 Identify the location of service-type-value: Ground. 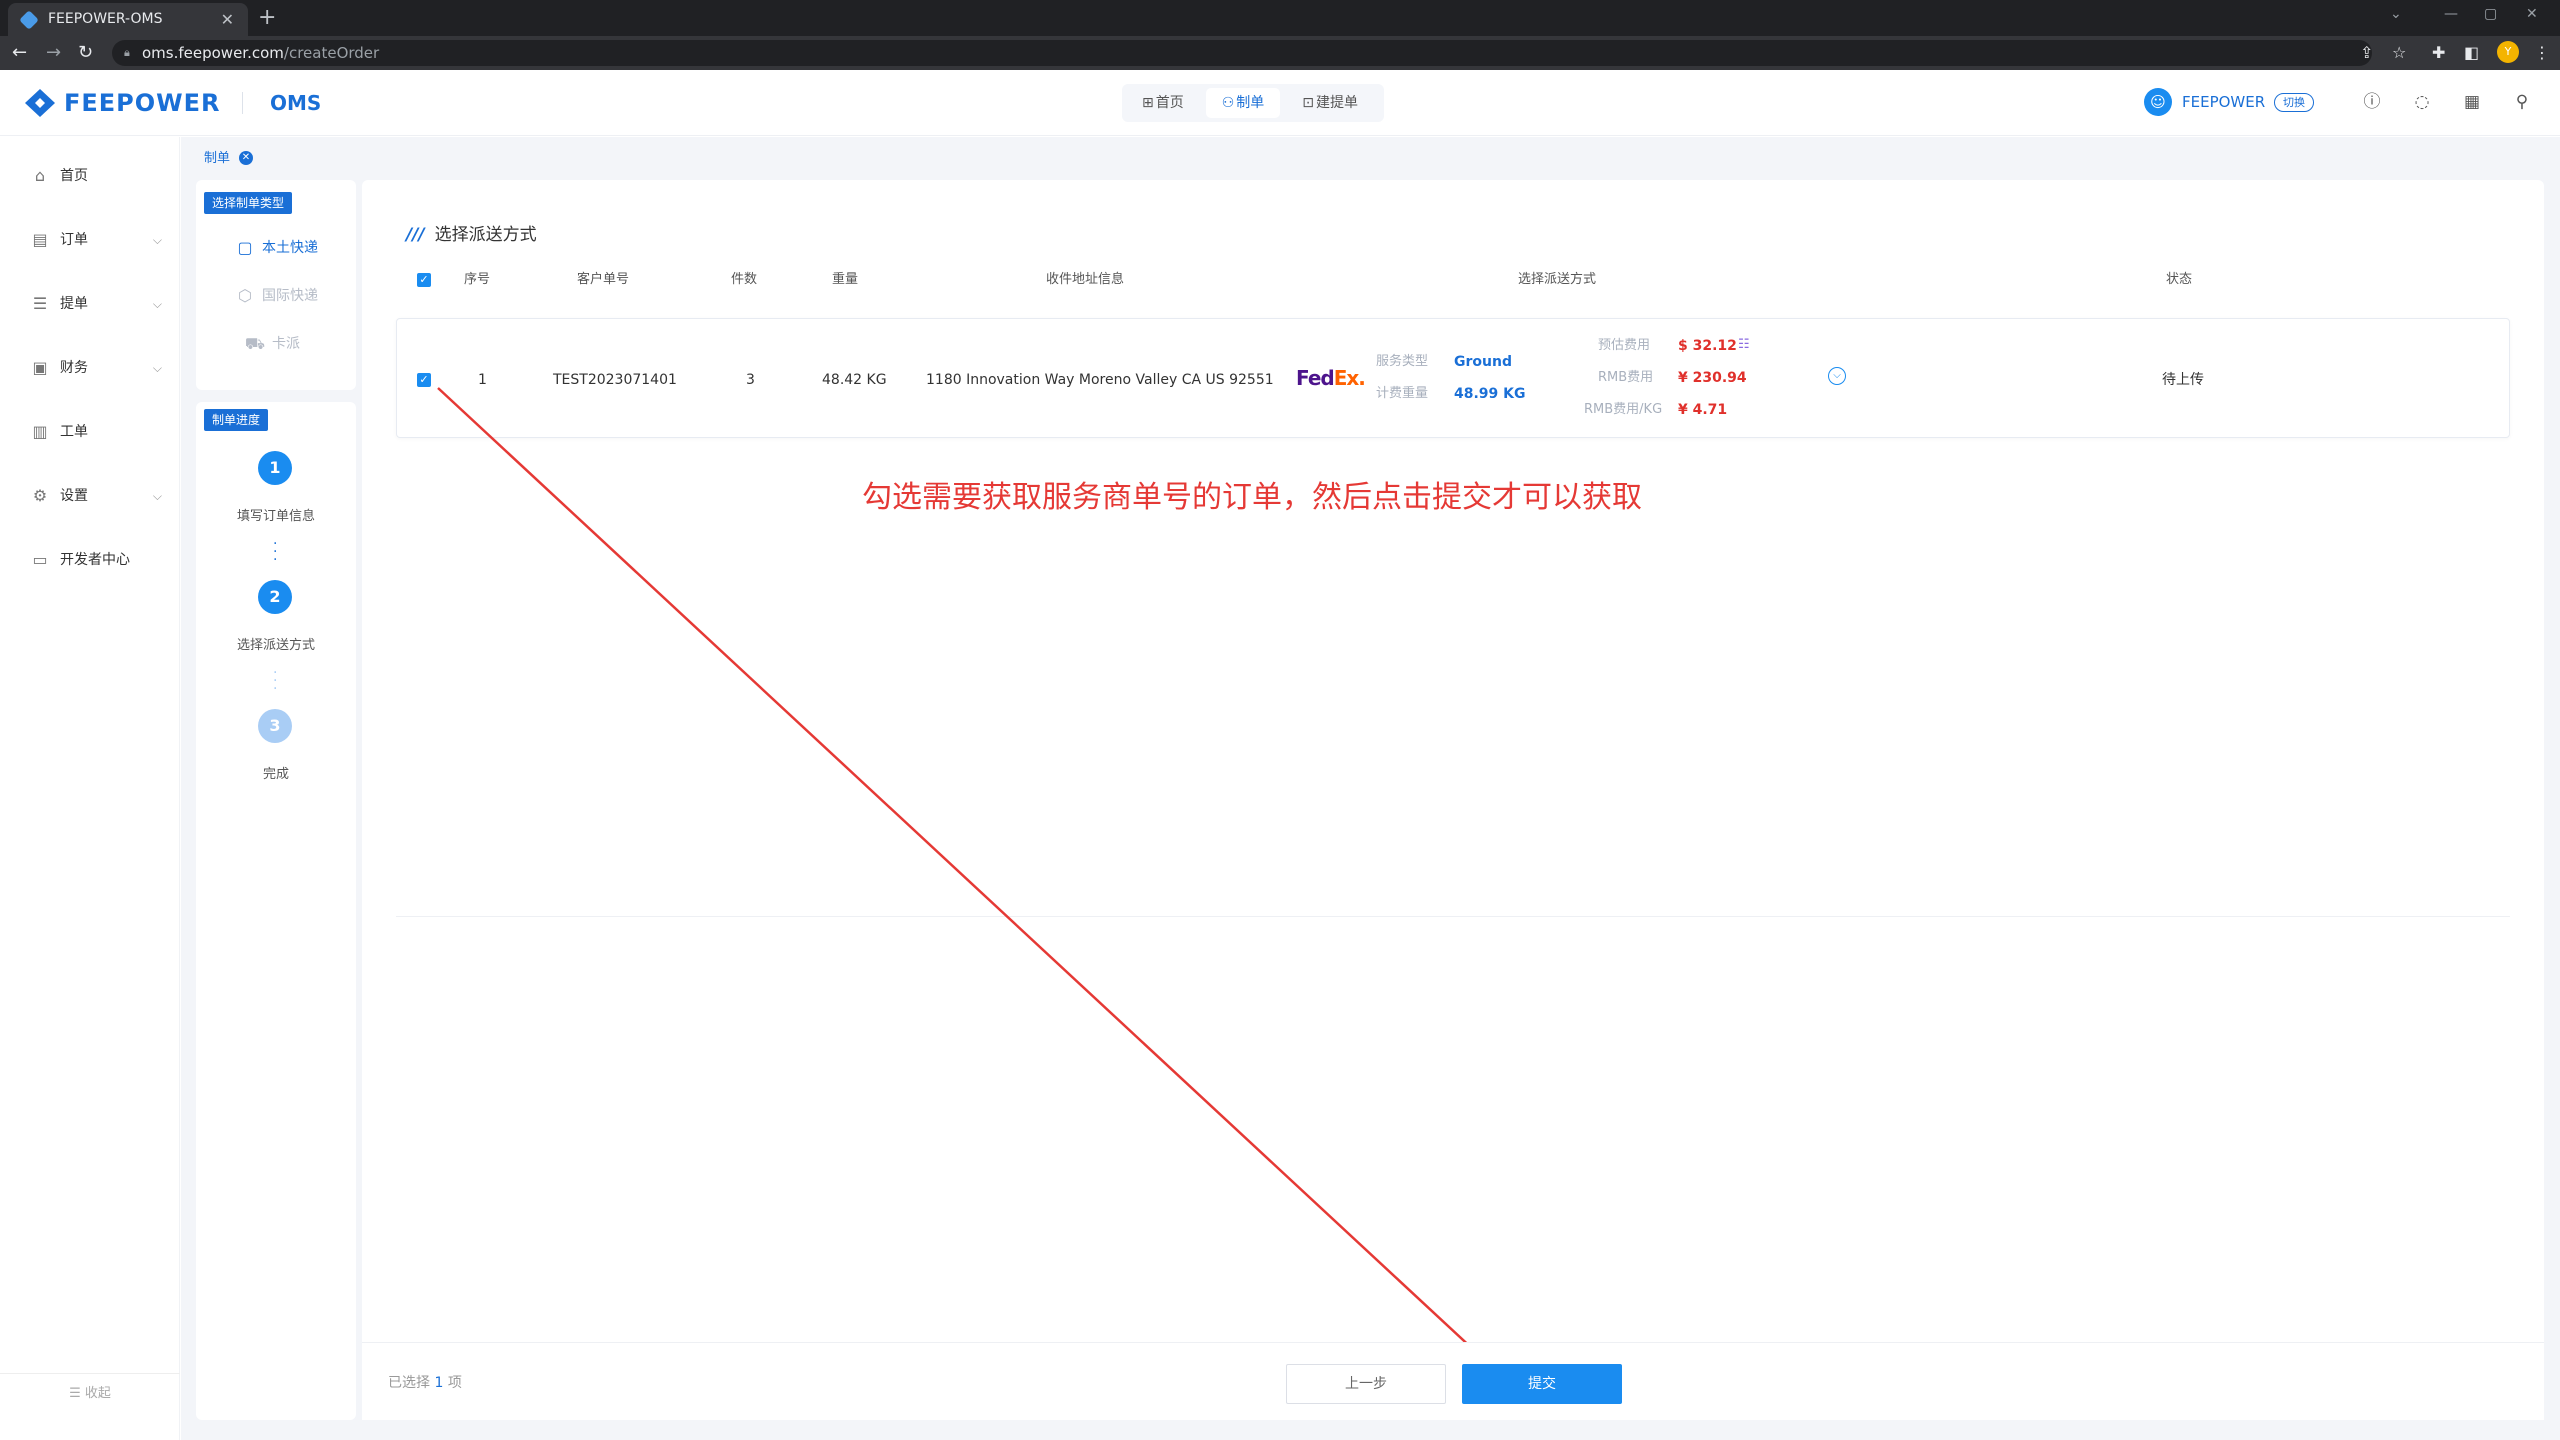
(1483, 362).